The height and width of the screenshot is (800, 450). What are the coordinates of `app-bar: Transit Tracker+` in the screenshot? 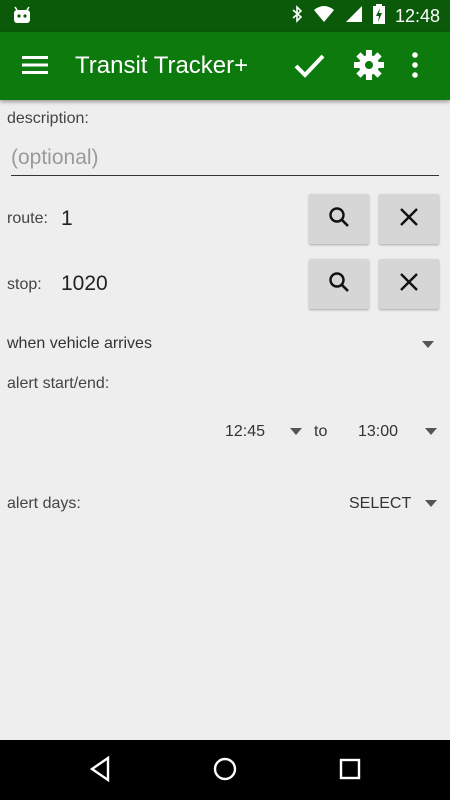 It's located at (225, 66).